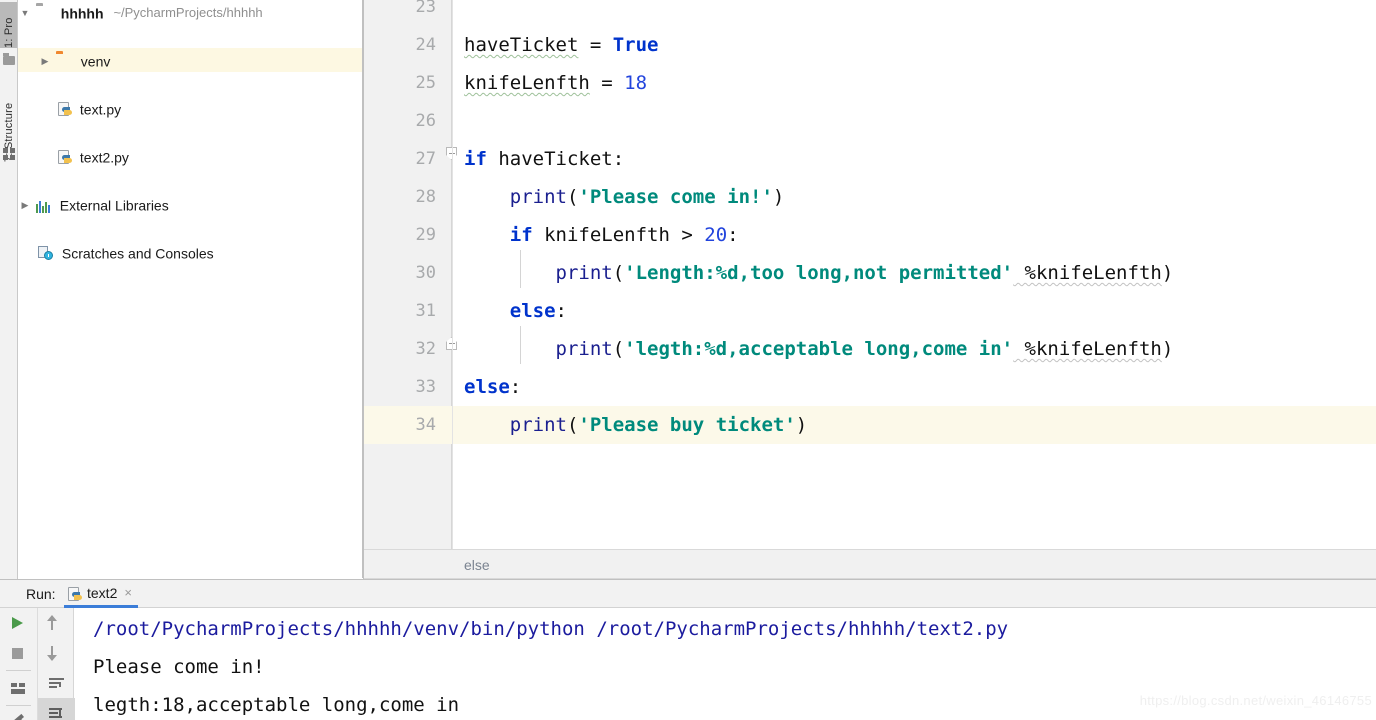 Image resolution: width=1376 pixels, height=720 pixels. I want to click on line-number: 24, so click(425, 45).